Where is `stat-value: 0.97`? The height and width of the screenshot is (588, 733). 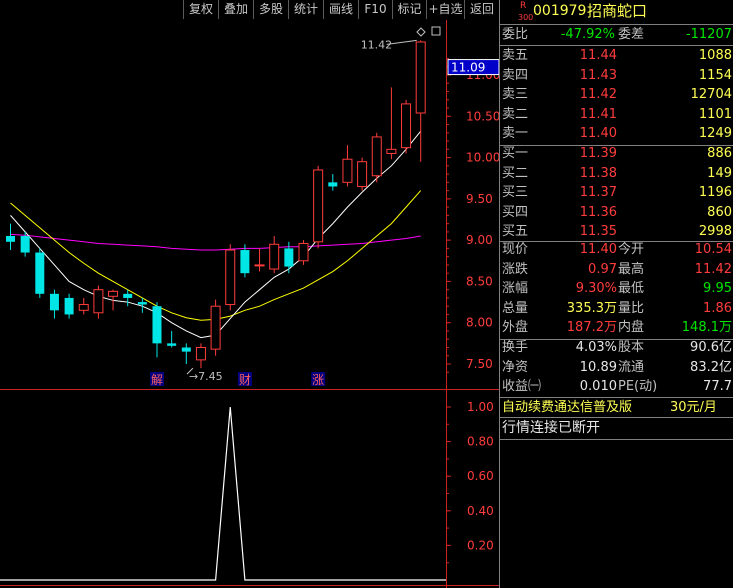 stat-value: 0.97 is located at coordinates (602, 269).